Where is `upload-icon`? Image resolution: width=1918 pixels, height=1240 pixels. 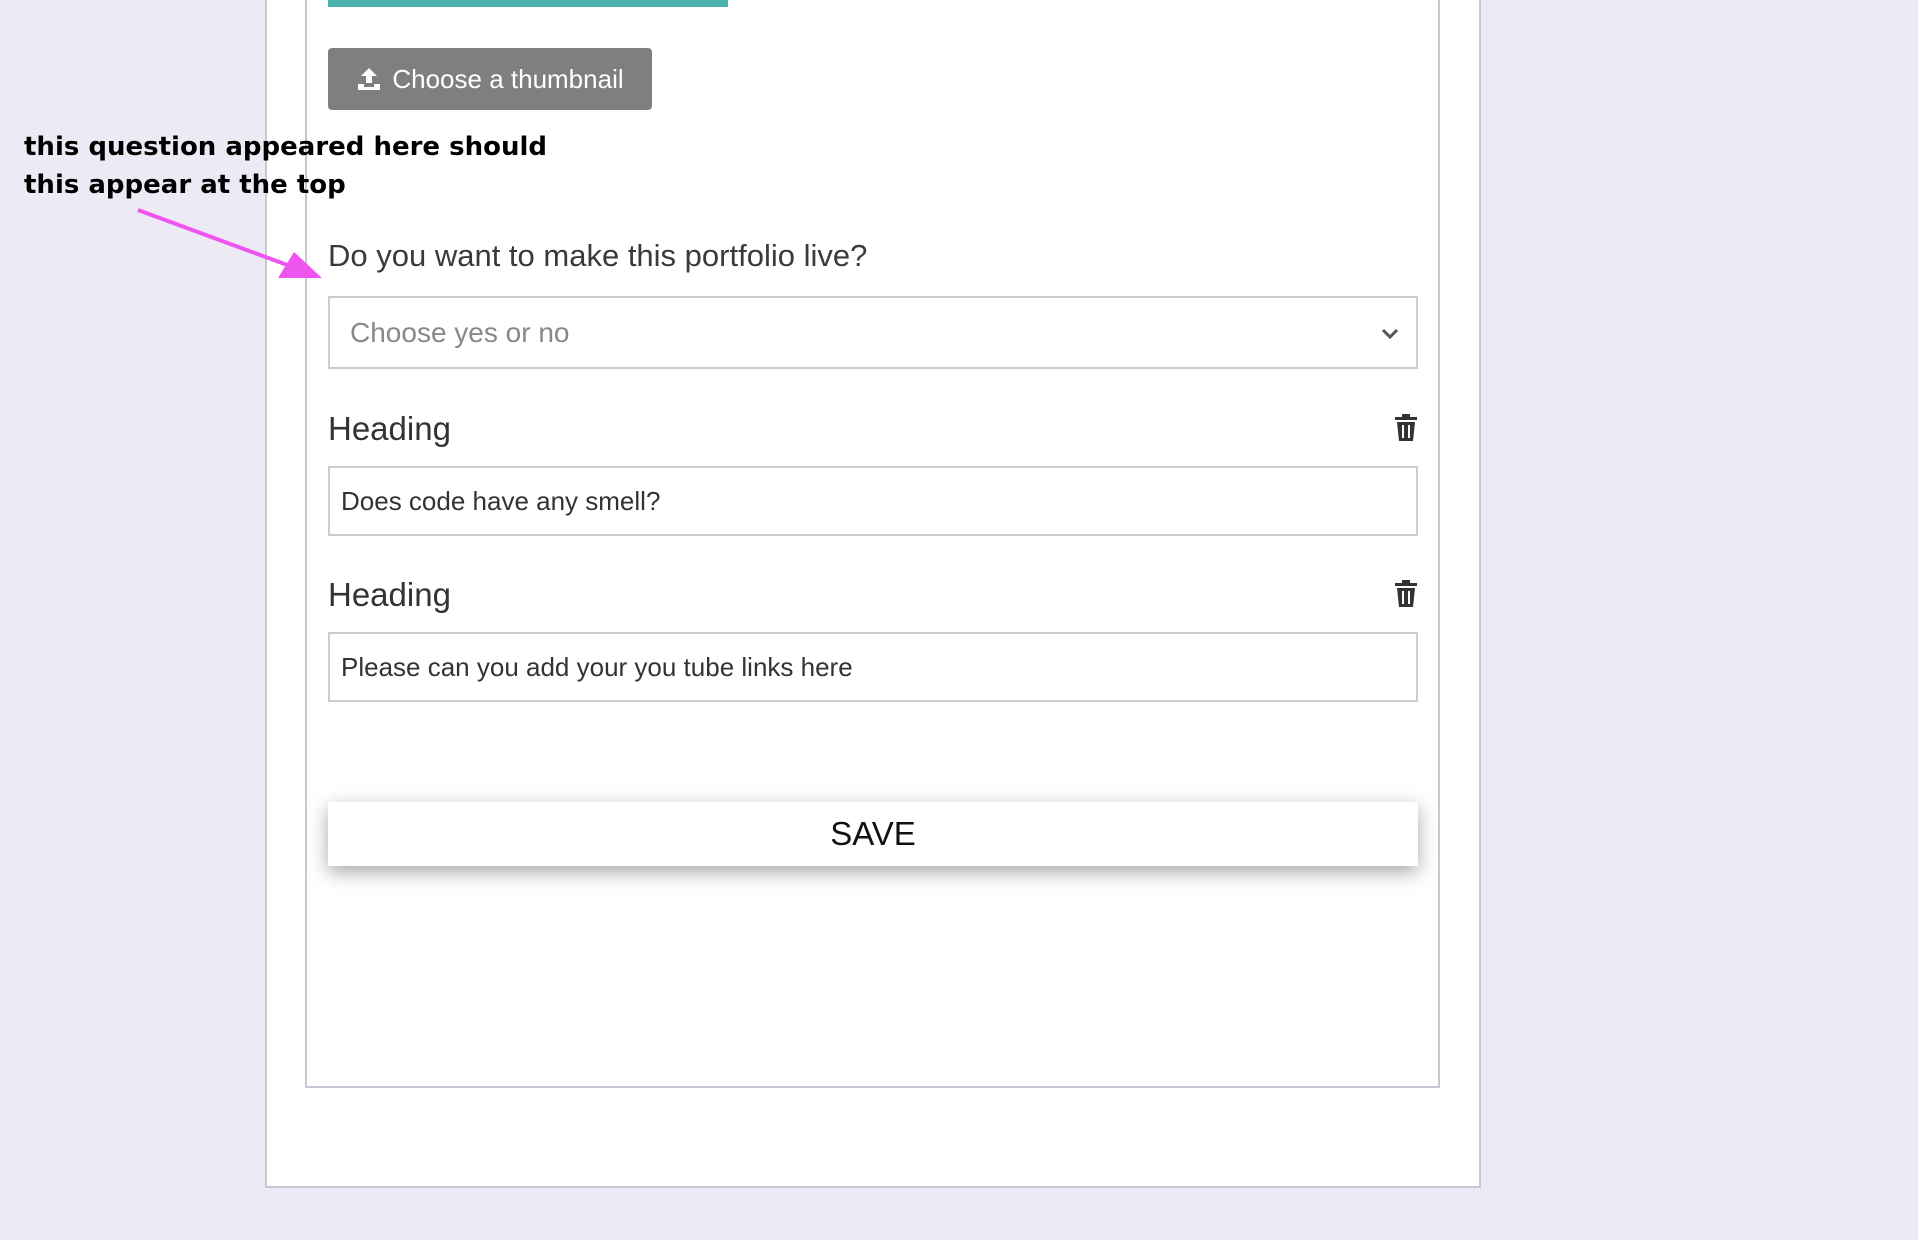
upload-icon is located at coordinates (369, 79).